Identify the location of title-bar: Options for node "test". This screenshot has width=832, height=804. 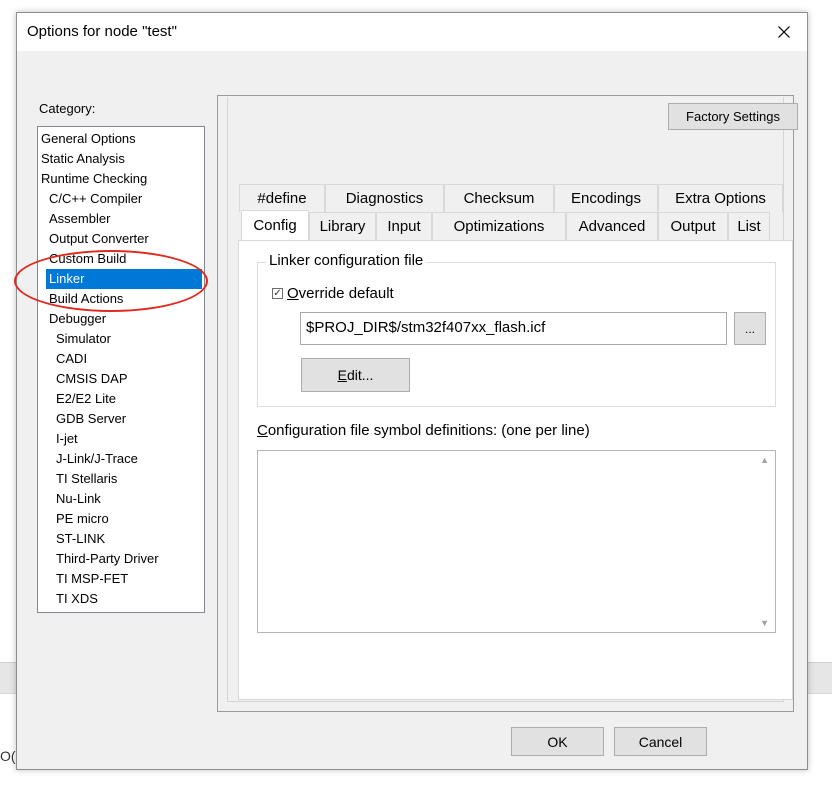
(412, 32).